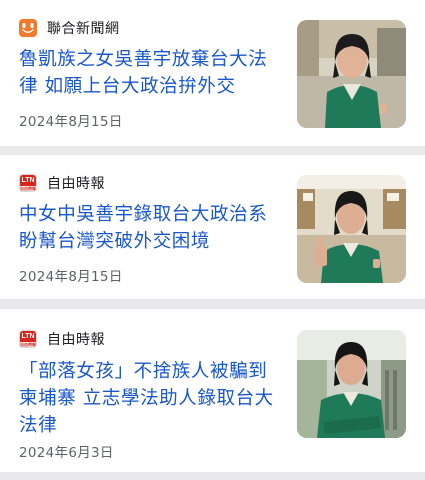  Describe the element at coordinates (66, 453) in the screenshot. I see `article-date: 2024年6月3日` at that location.